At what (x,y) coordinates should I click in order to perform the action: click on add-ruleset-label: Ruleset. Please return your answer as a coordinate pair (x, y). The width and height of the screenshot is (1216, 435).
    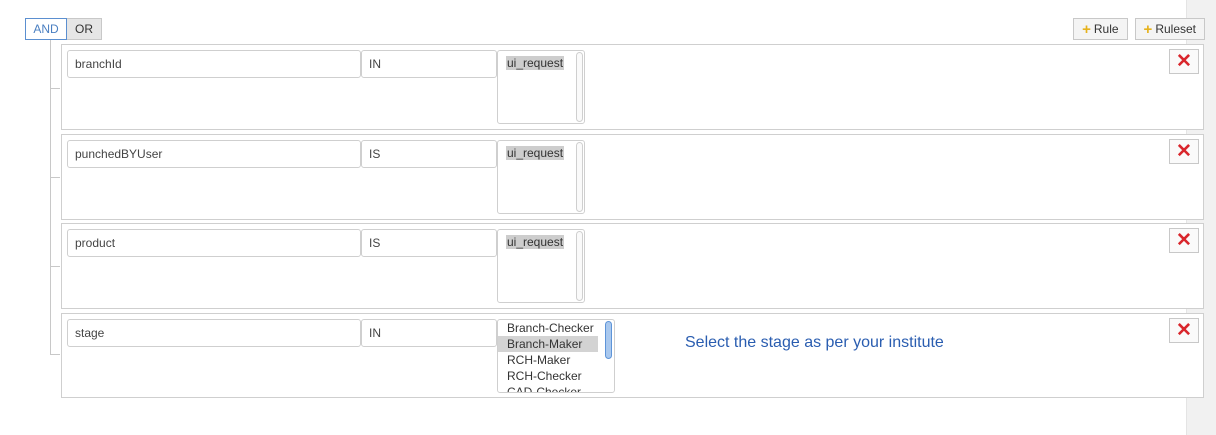
    Looking at the image, I should click on (1175, 29).